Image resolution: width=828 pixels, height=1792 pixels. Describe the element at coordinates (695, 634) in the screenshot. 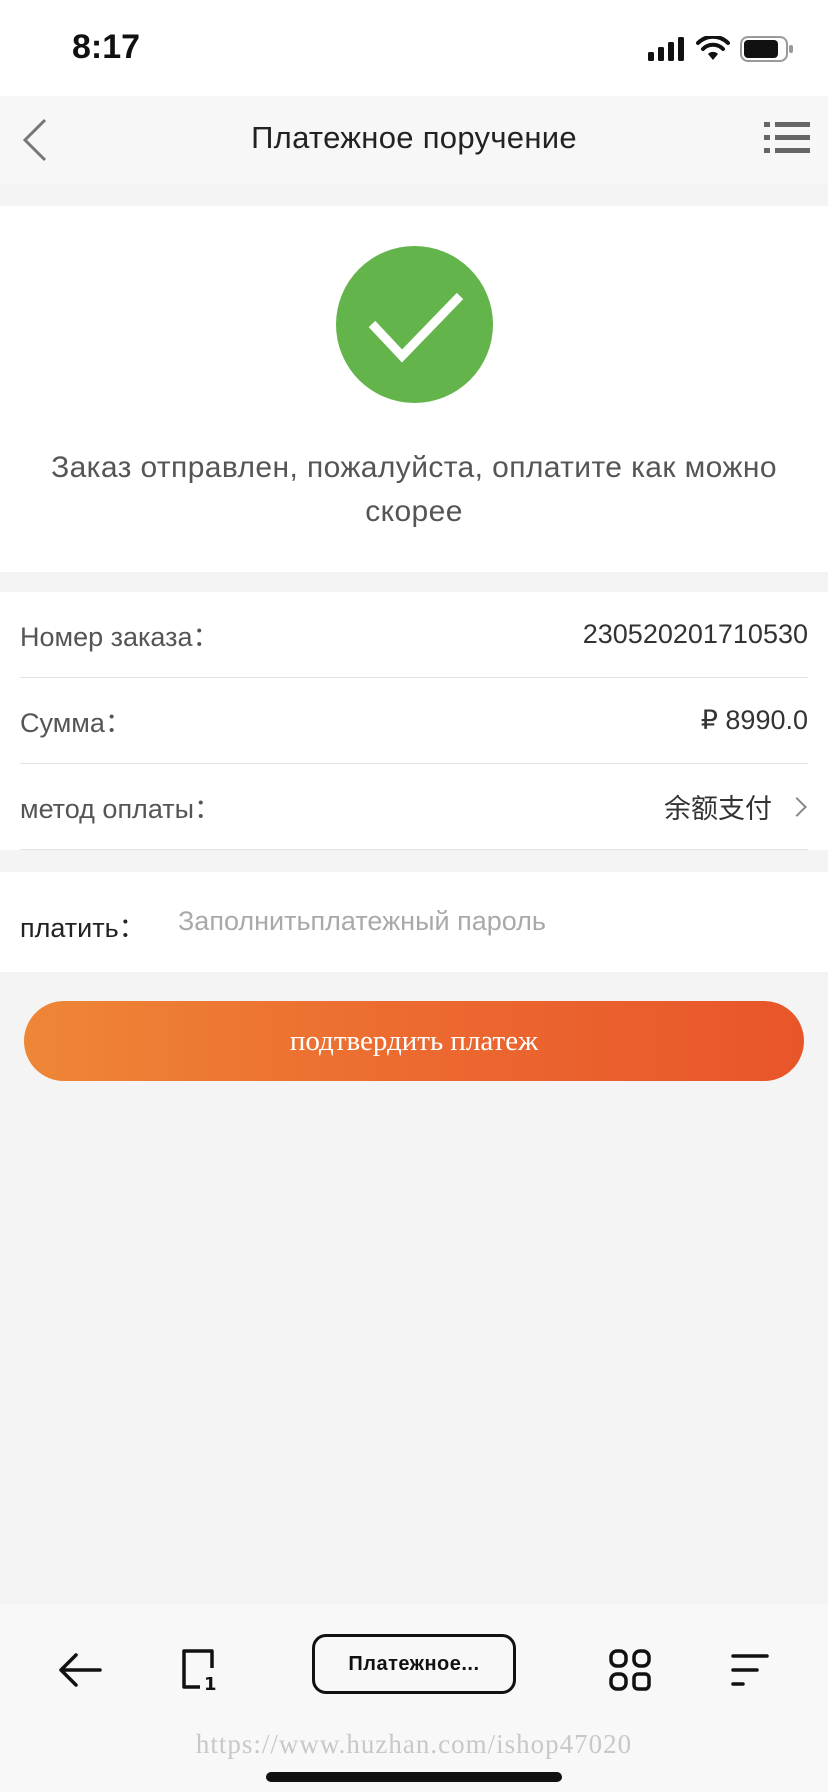

I see `order-number-value: 230520201710530` at that location.